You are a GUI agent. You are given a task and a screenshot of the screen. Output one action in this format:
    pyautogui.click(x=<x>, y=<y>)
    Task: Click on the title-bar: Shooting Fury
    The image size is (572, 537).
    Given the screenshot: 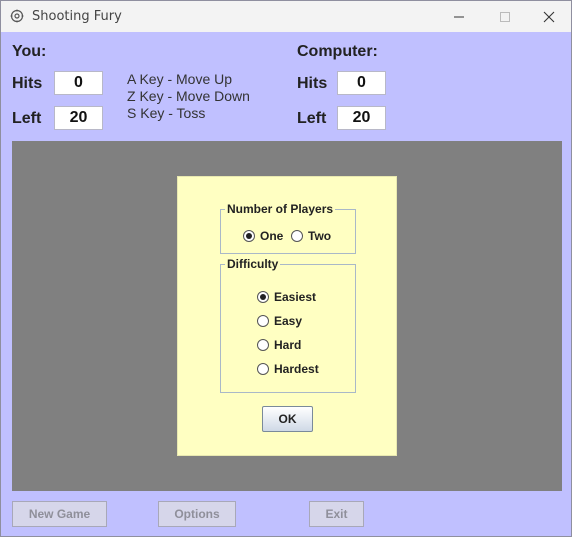 What is the action you would take?
    pyautogui.click(x=286, y=16)
    